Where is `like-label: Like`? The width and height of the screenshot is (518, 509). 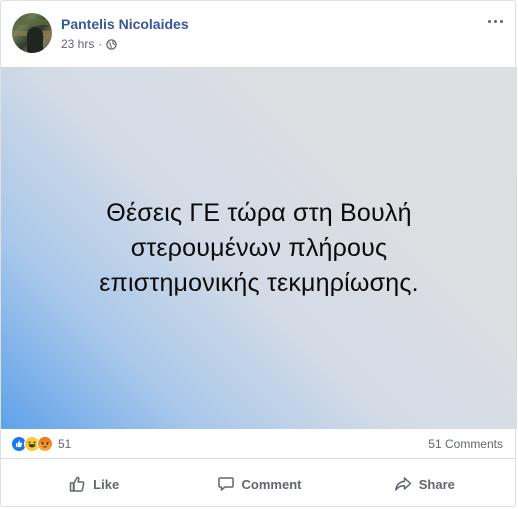 like-label: Like is located at coordinates (106, 484).